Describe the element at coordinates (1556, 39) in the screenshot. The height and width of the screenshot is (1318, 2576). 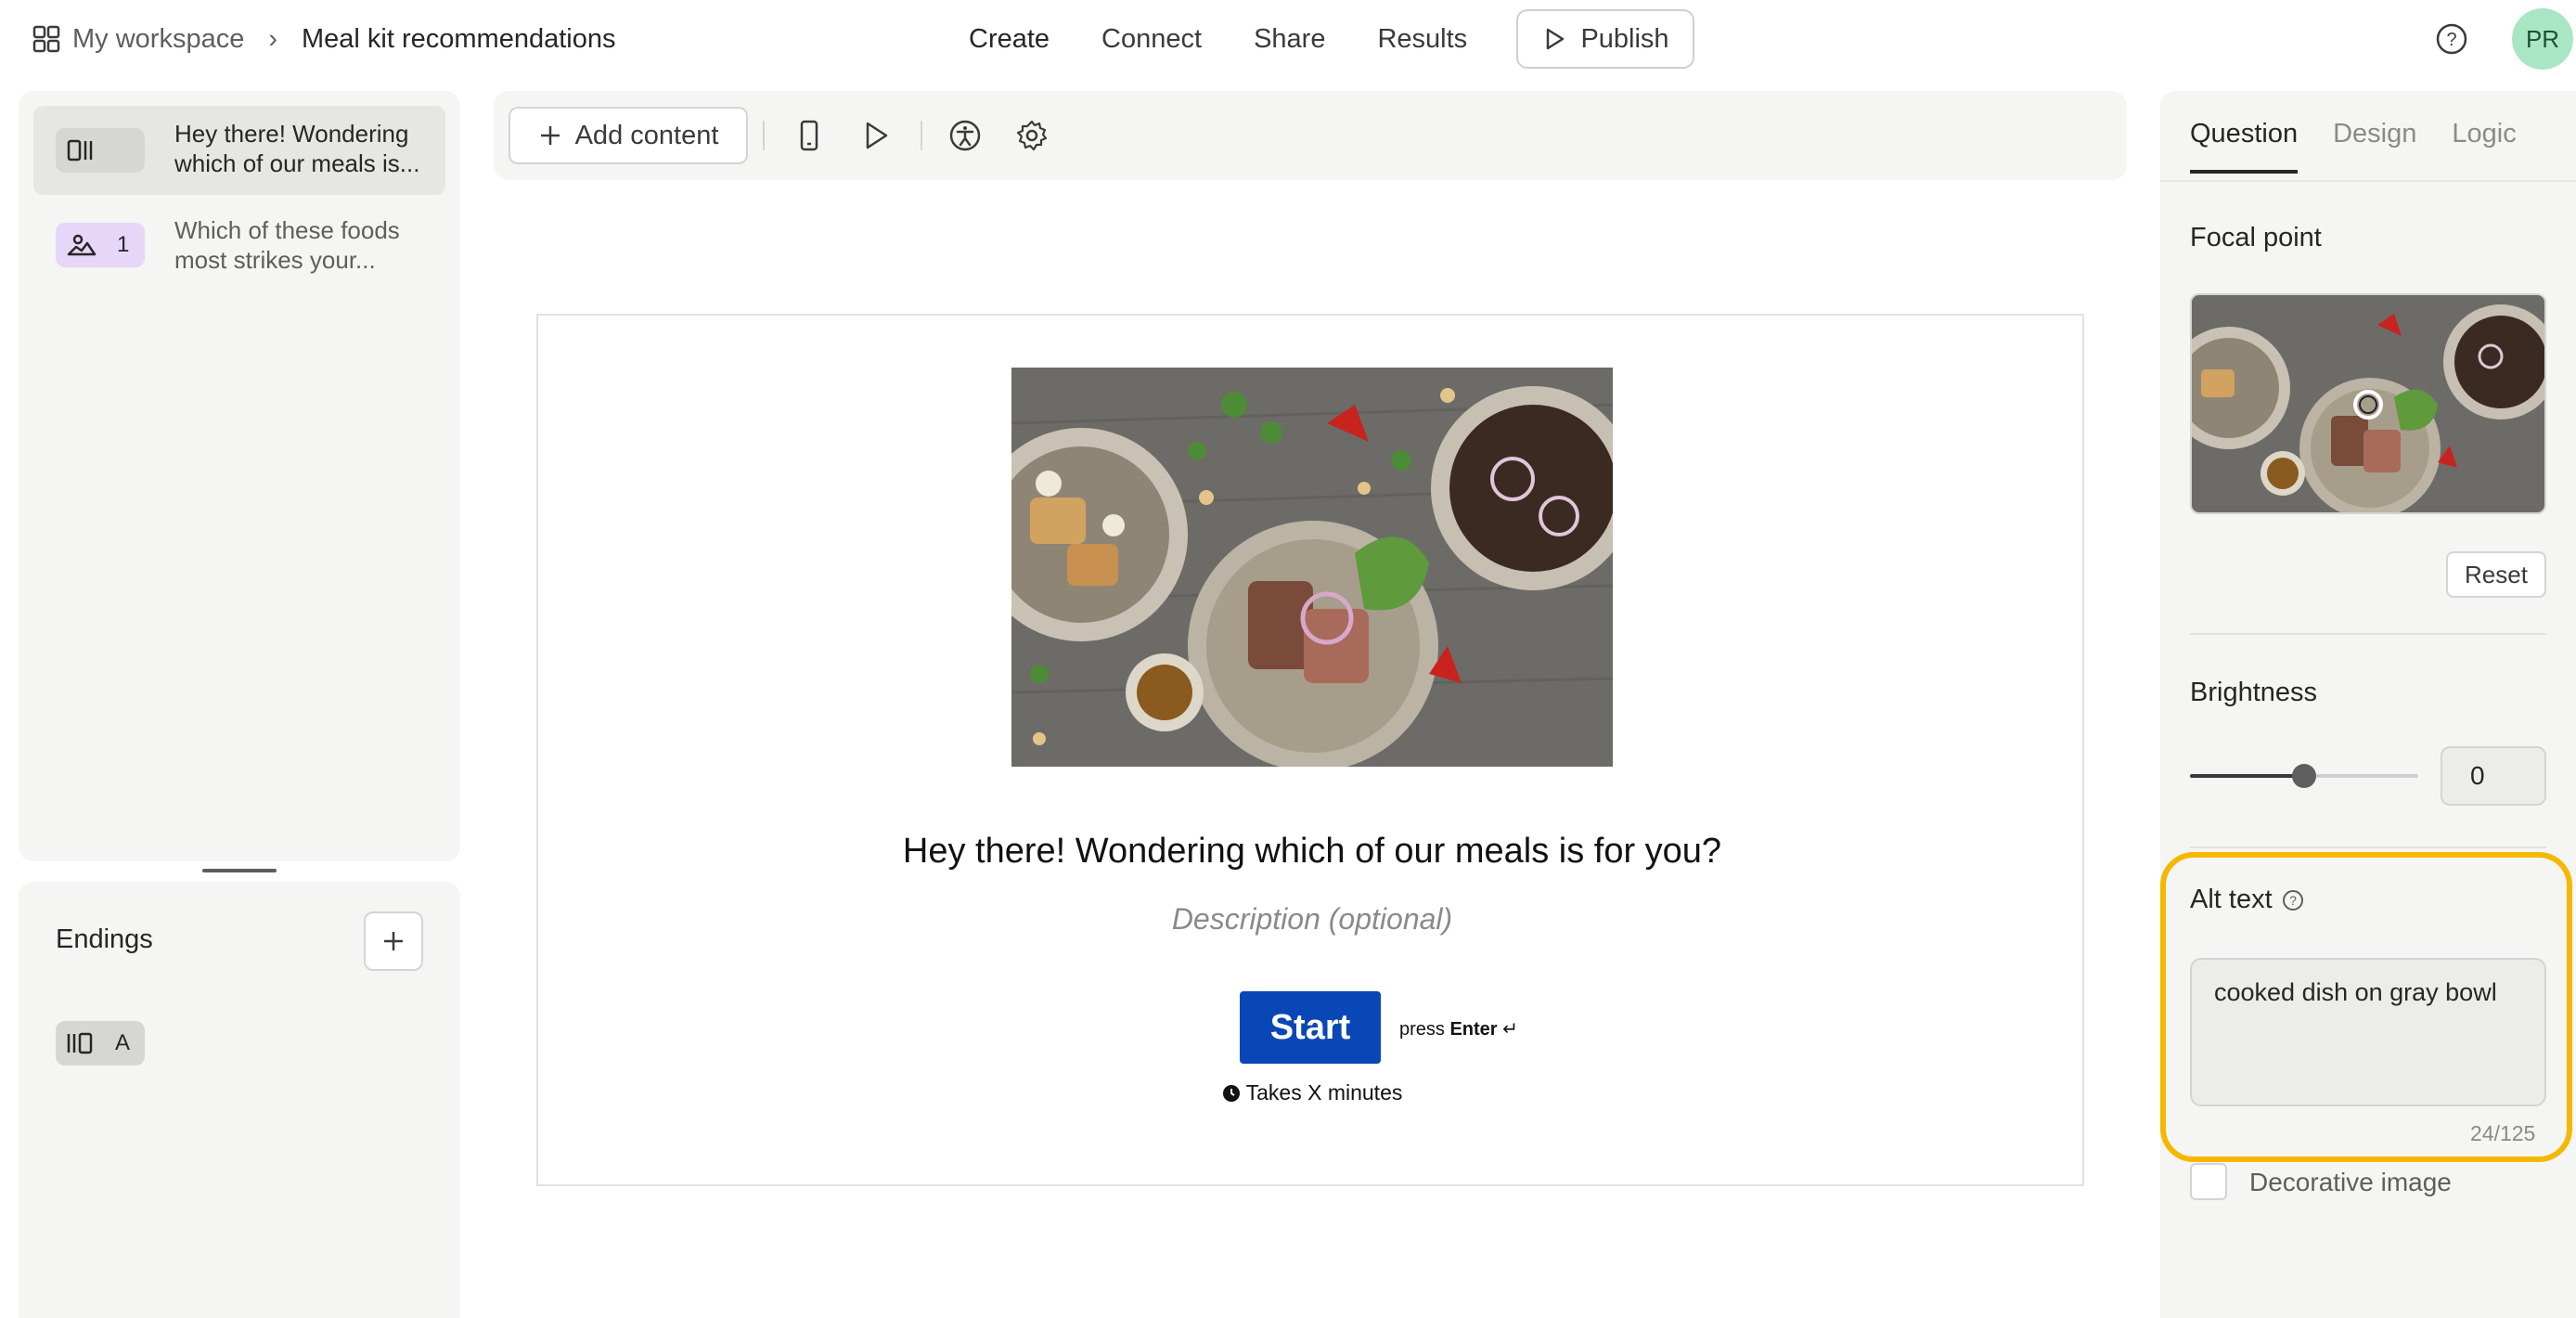
I see `play-icon` at that location.